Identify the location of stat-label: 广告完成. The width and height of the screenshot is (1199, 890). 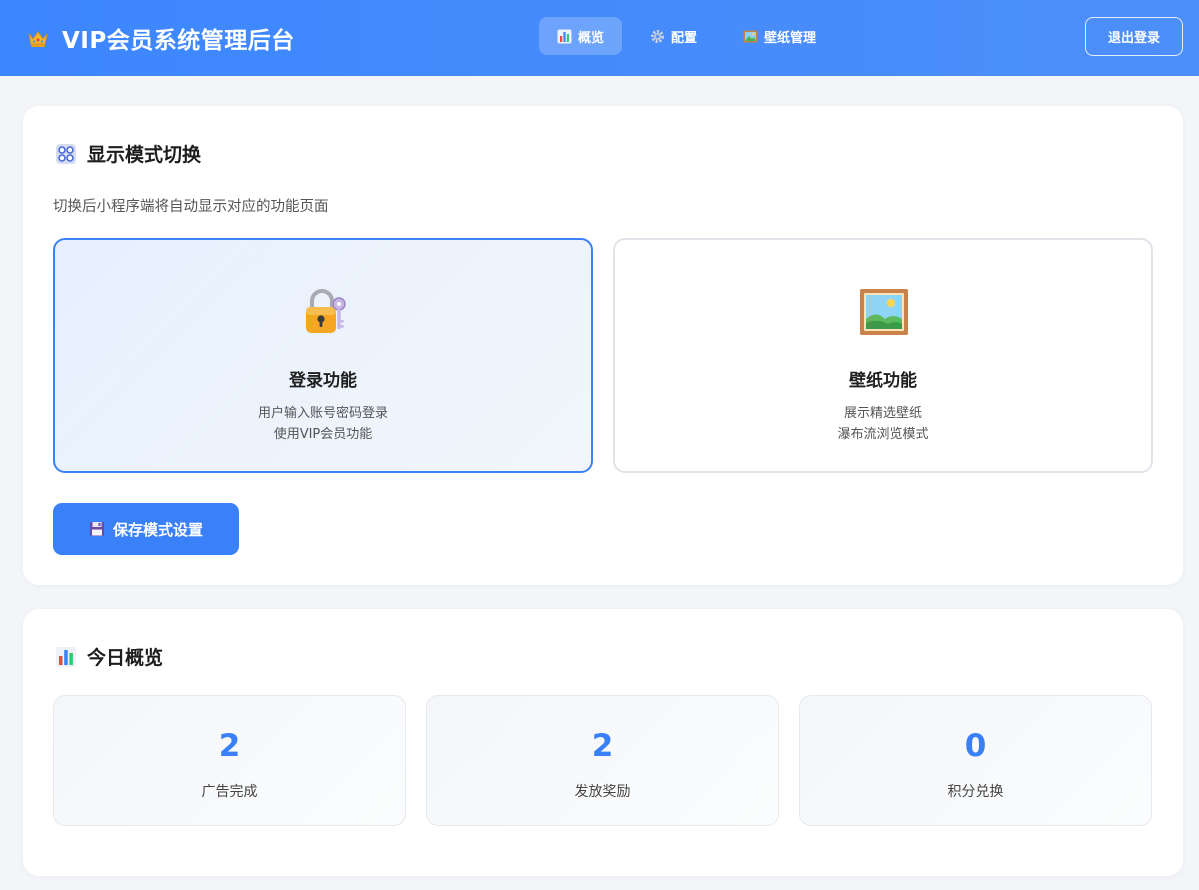
(229, 792).